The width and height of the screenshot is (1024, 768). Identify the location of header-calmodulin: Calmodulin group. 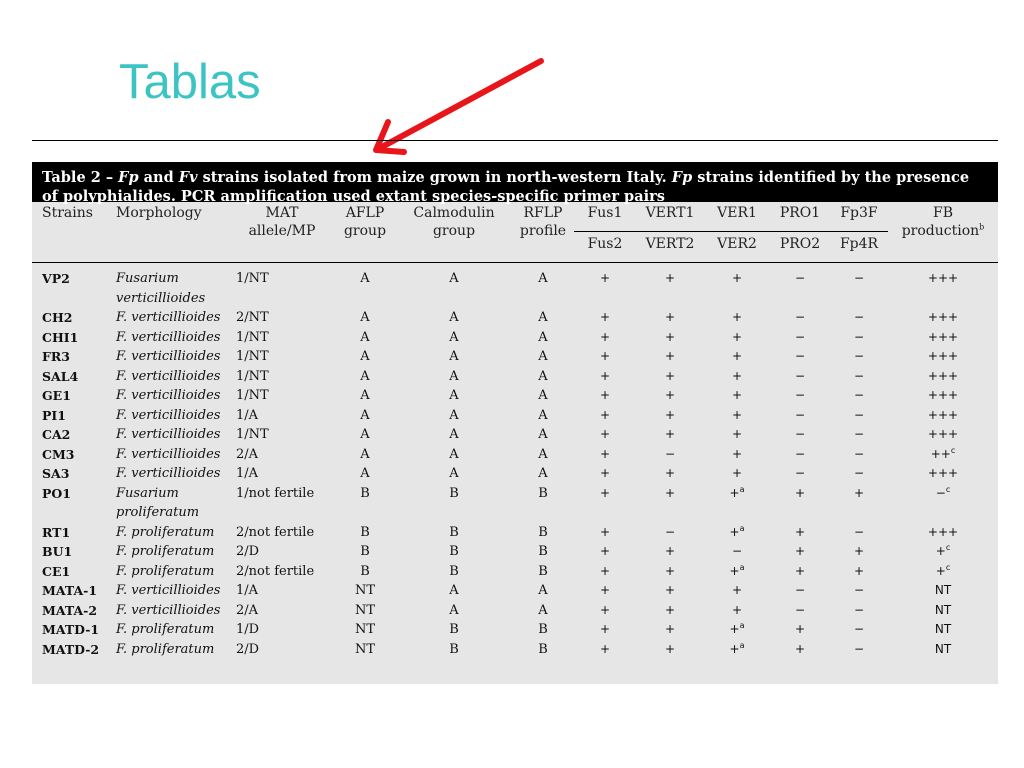
(454, 232).